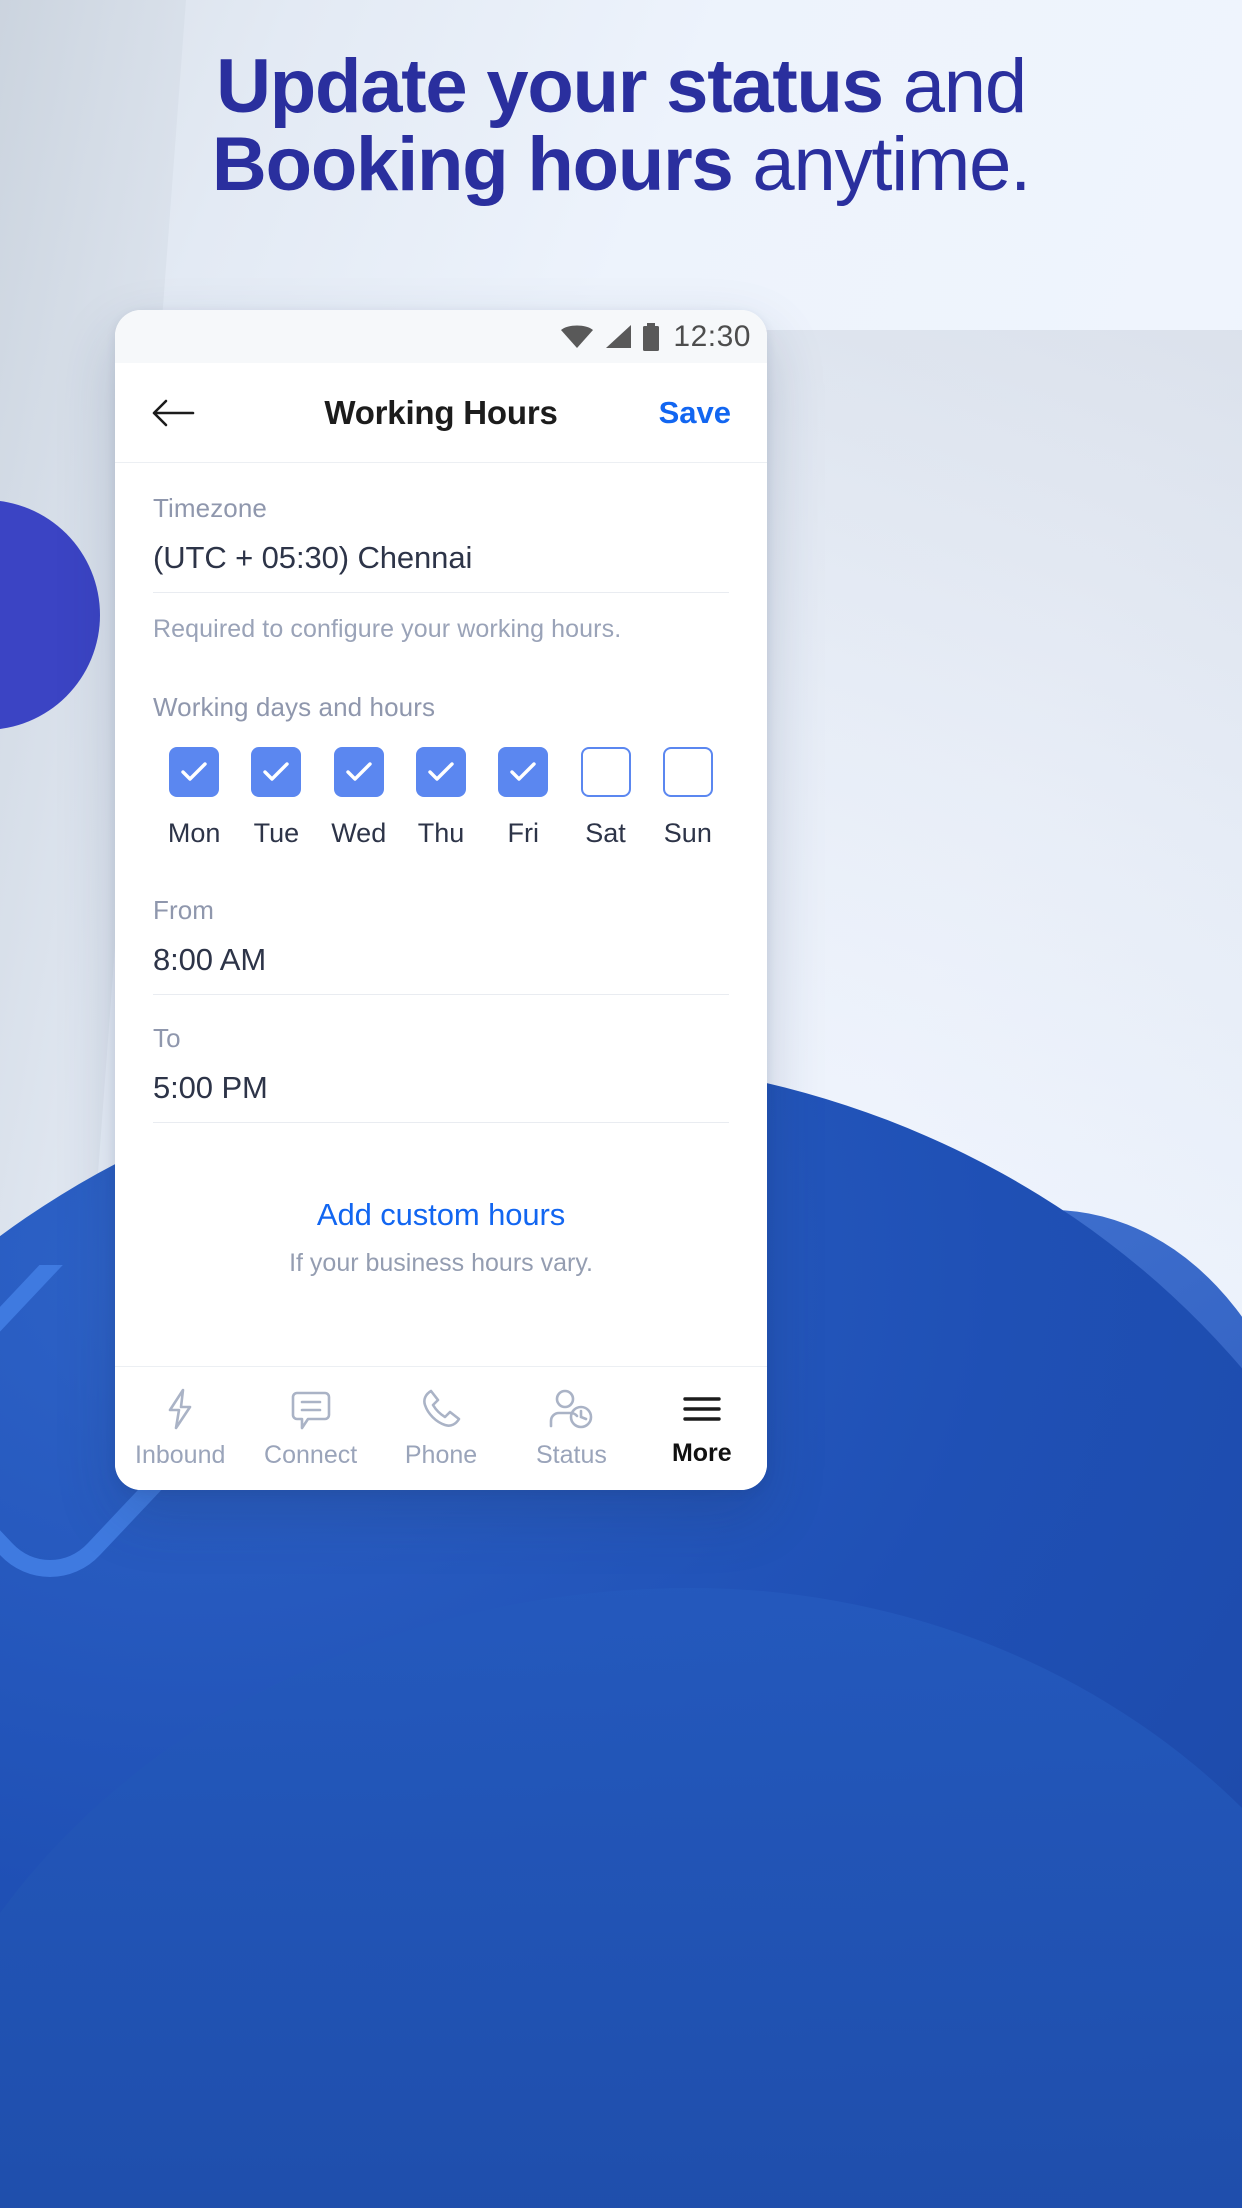 Image resolution: width=1242 pixels, height=2208 pixels. What do you see at coordinates (605, 798) in the screenshot?
I see `day-cell-sat: Sat` at bounding box center [605, 798].